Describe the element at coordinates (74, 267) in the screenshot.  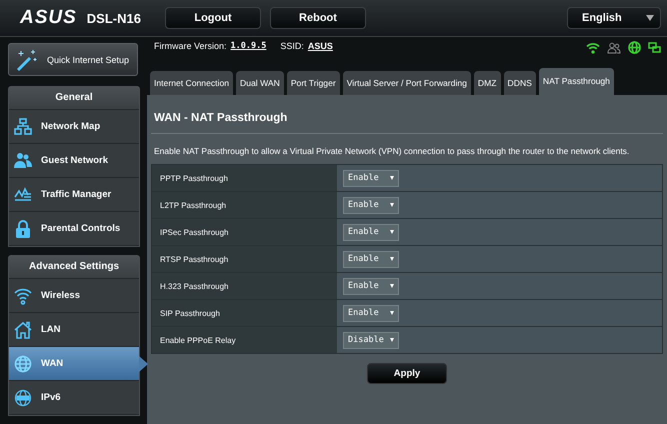
I see `section-title: Advanced Settings` at that location.